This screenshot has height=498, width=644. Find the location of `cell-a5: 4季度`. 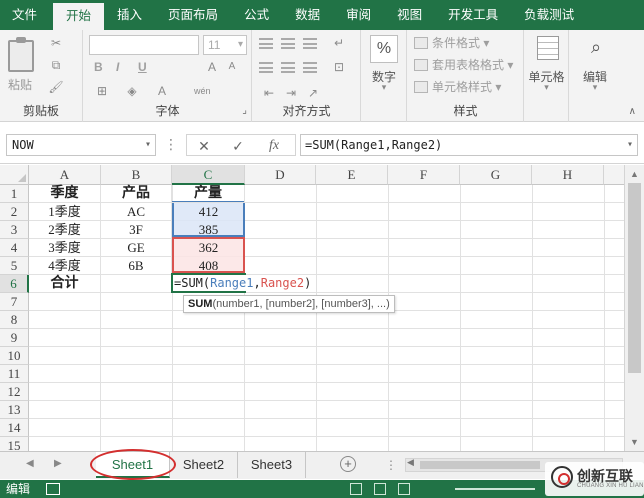

cell-a5: 4季度 is located at coordinates (65, 266).